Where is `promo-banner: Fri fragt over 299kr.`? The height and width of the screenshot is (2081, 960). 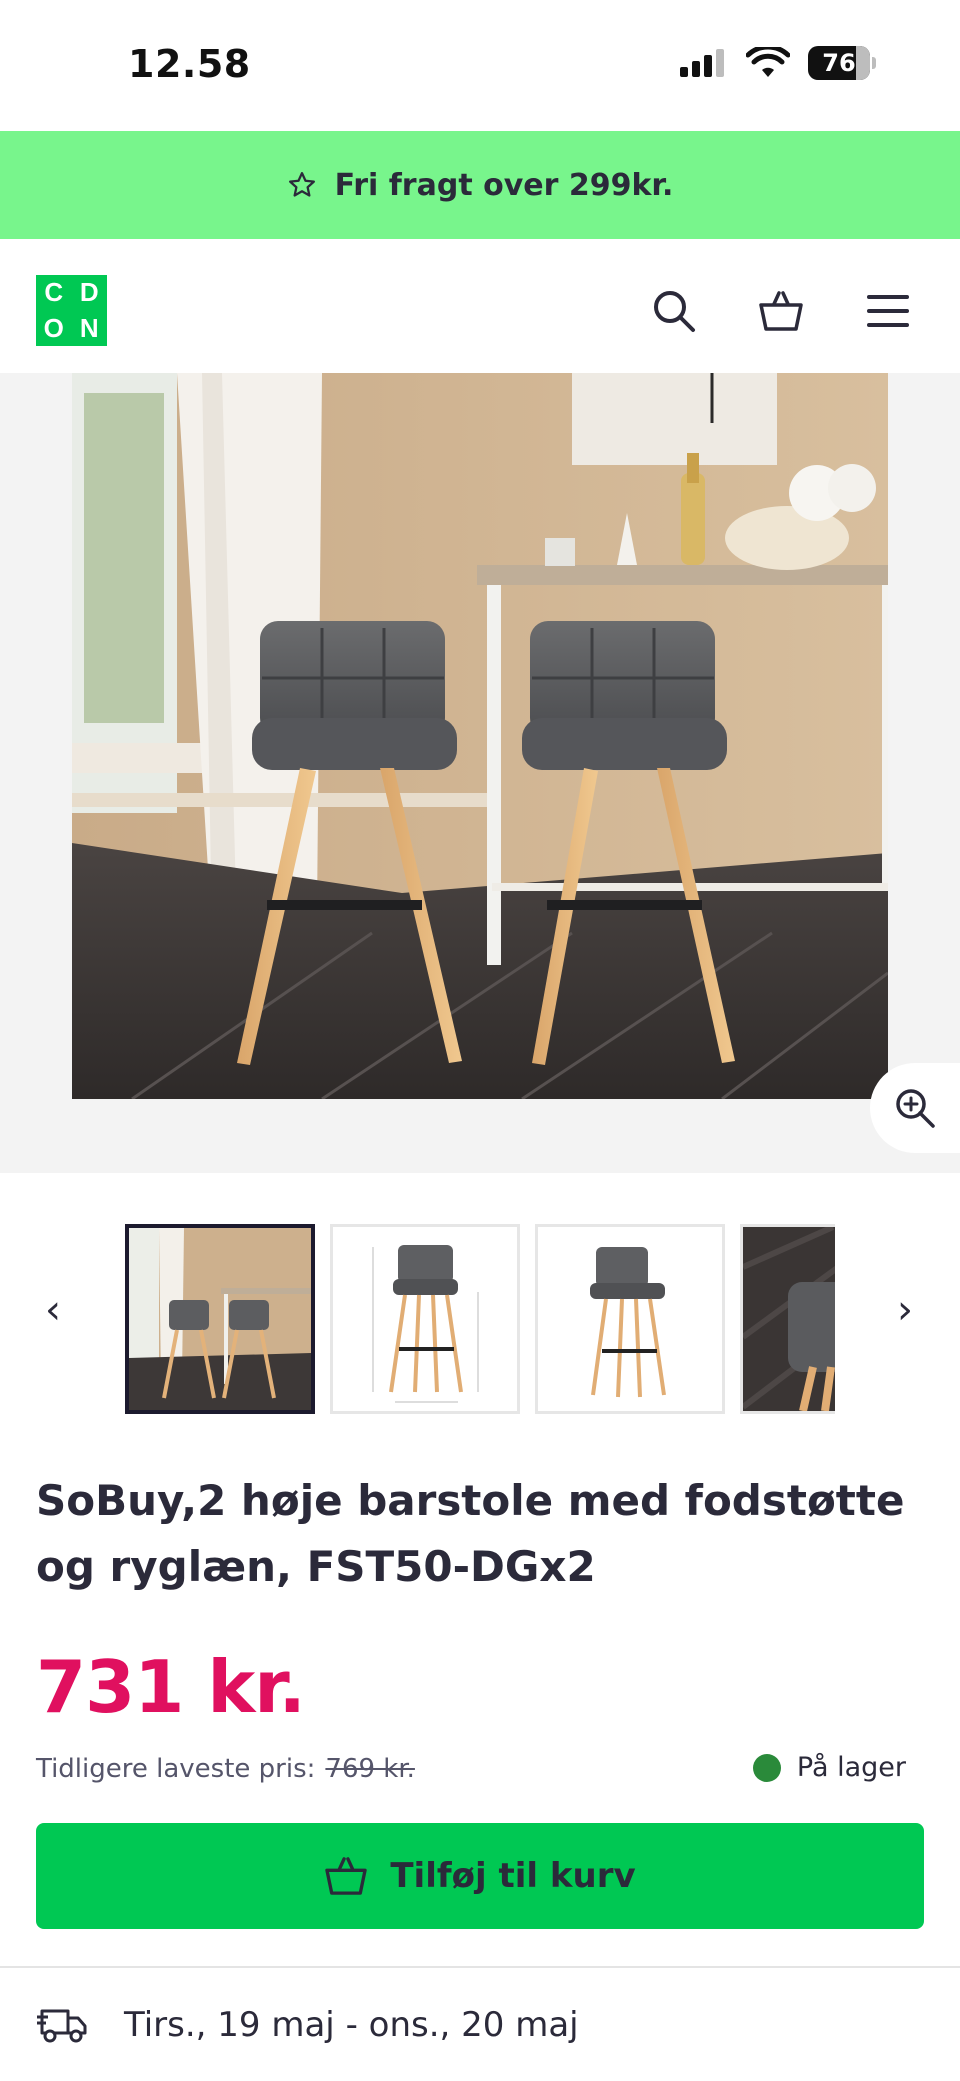 promo-banner: Fri fragt over 299kr. is located at coordinates (480, 185).